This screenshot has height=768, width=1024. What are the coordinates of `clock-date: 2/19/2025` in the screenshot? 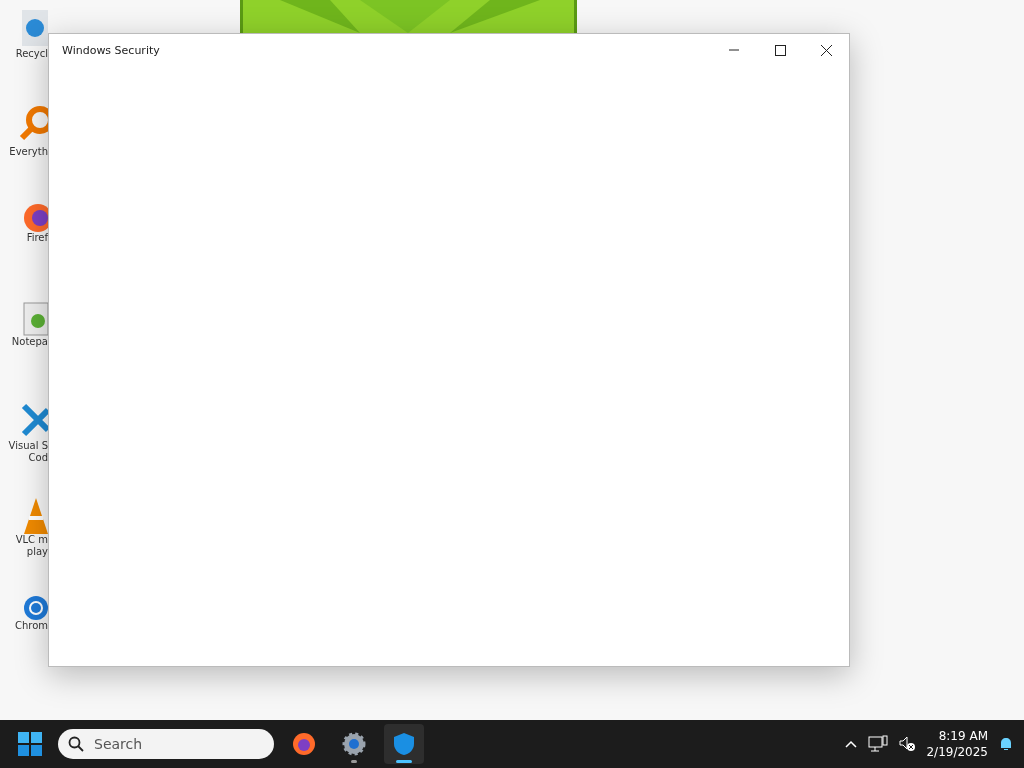 It's located at (957, 752).